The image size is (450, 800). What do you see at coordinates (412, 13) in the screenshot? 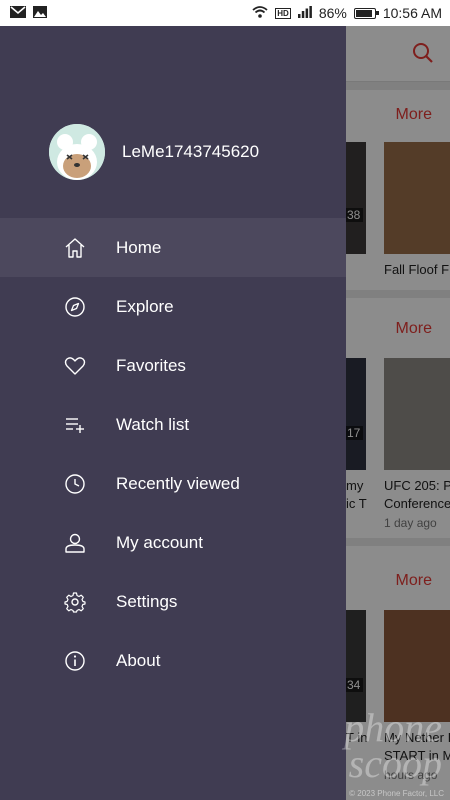
I see `clock-time: 10:56 AM` at bounding box center [412, 13].